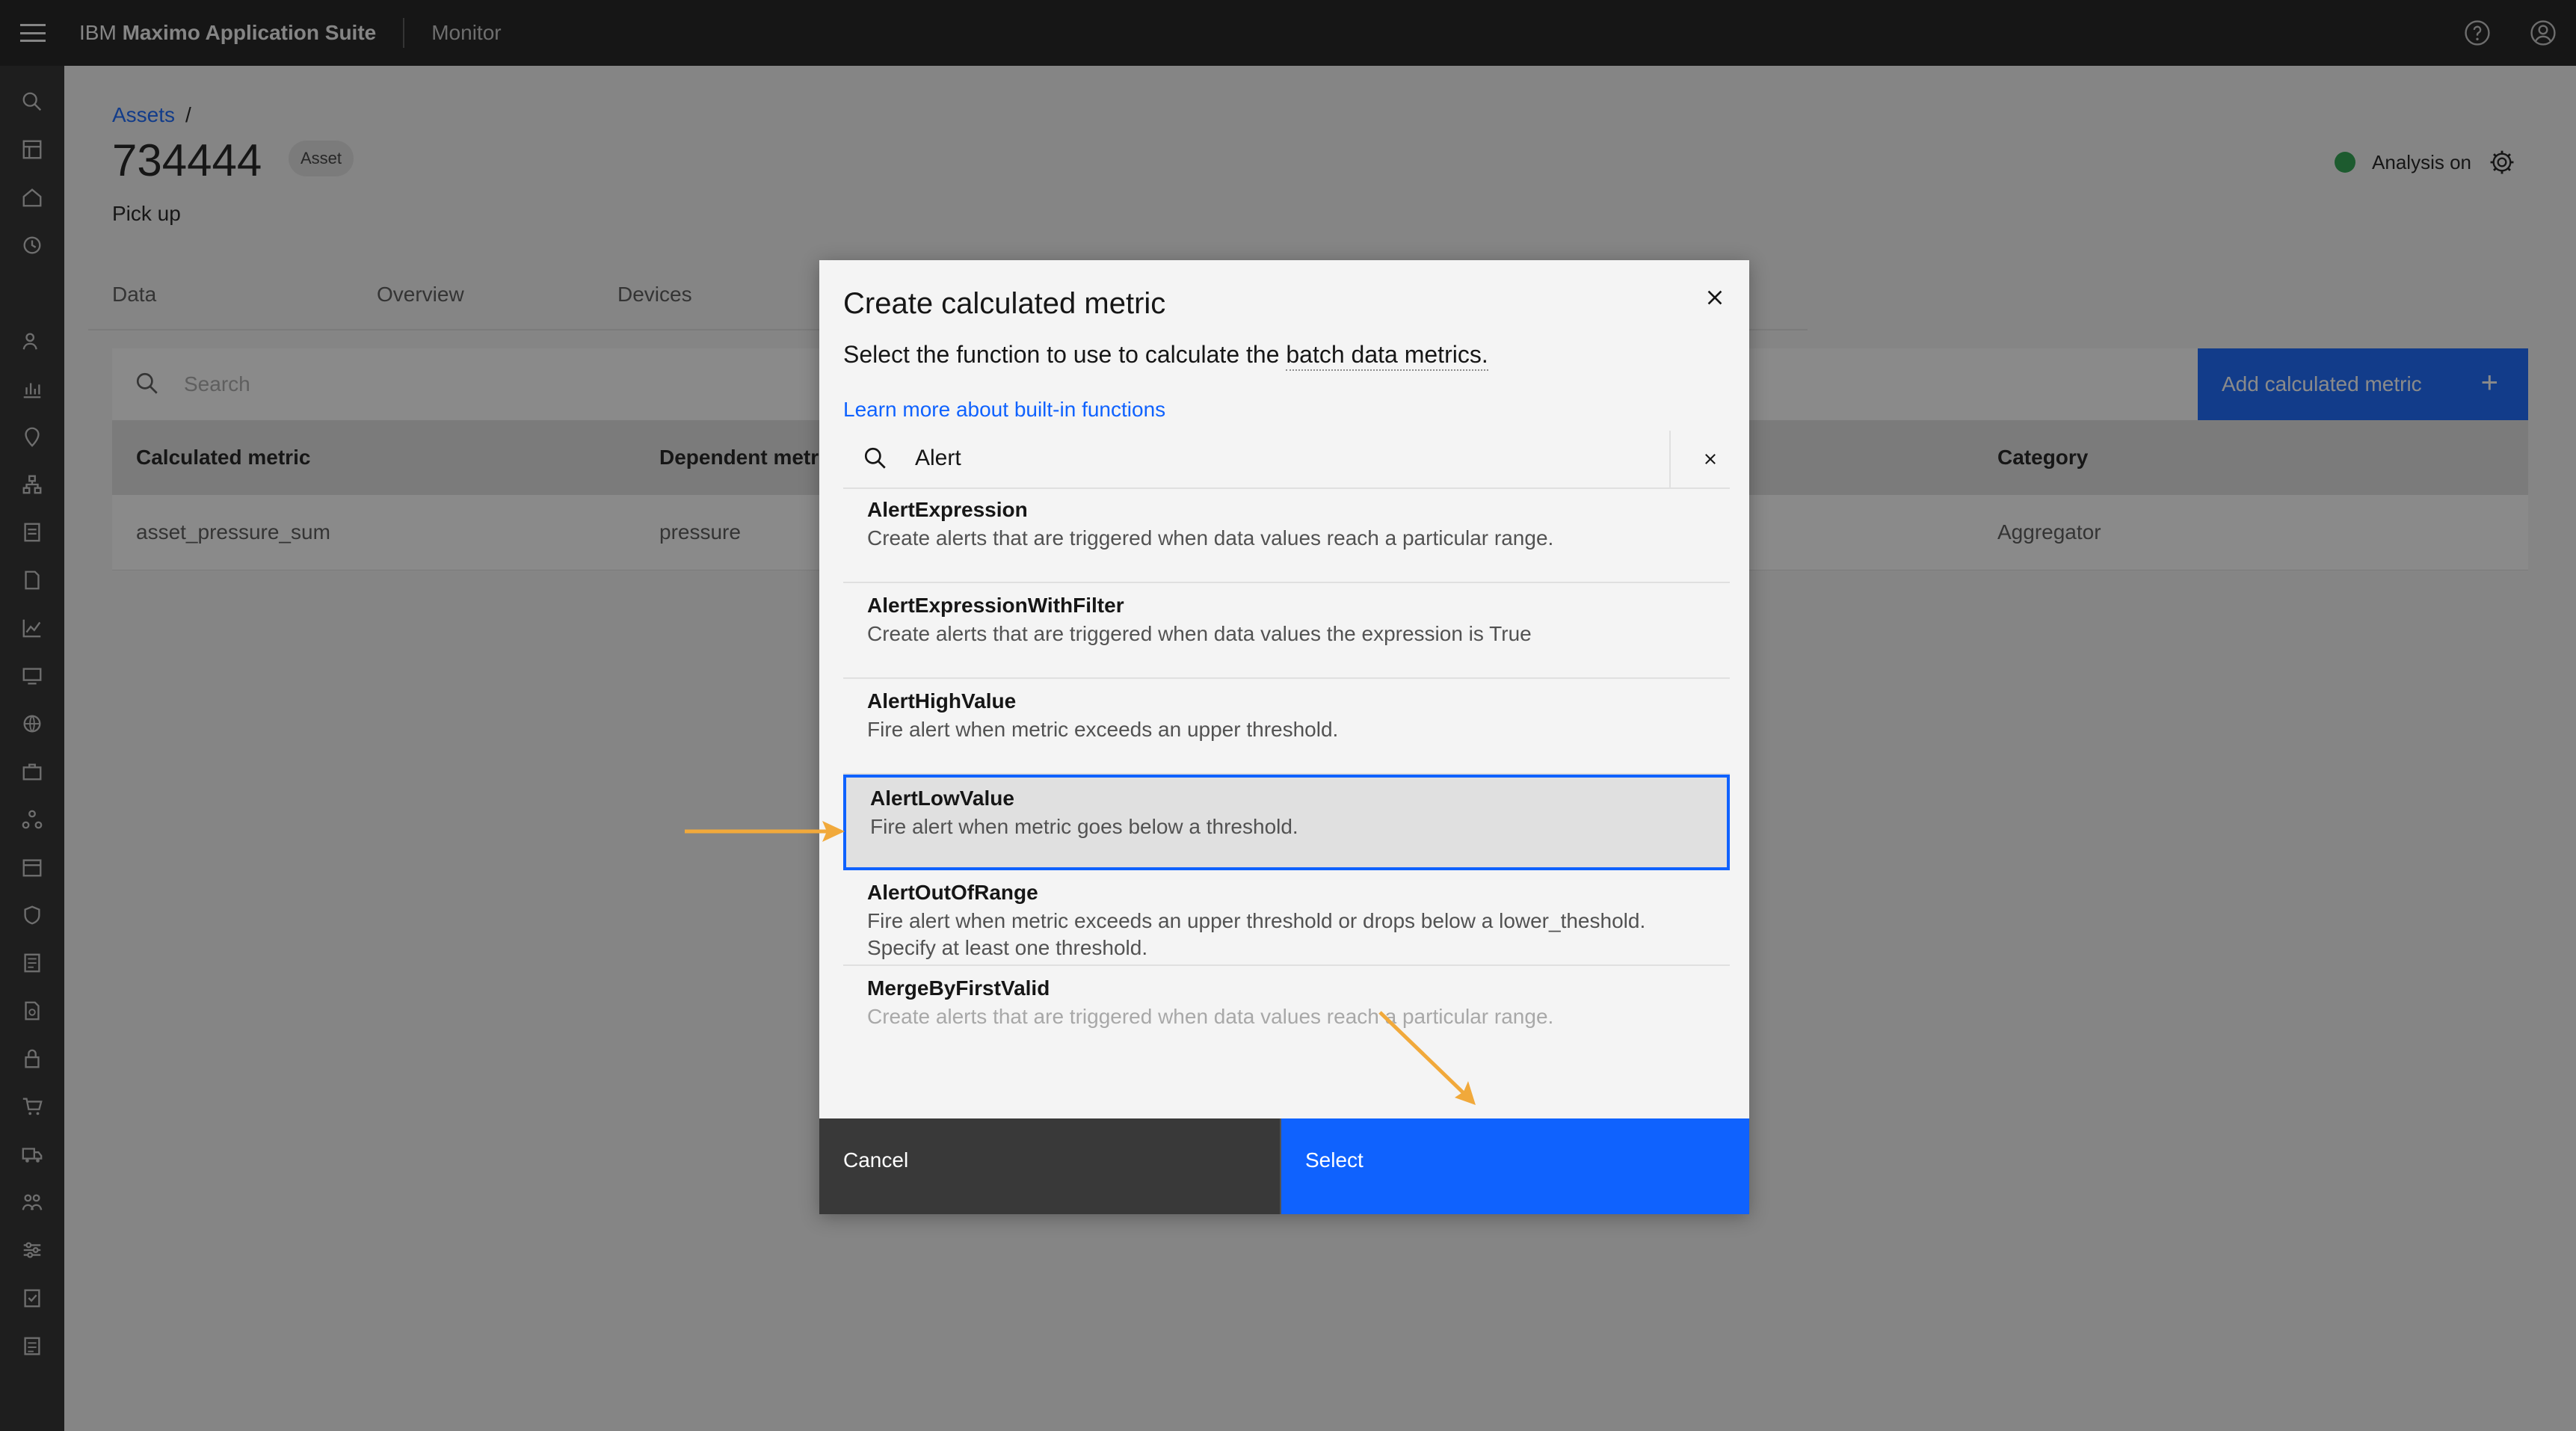 This screenshot has width=2576, height=1431. What do you see at coordinates (875, 458) in the screenshot?
I see `search-icon` at bounding box center [875, 458].